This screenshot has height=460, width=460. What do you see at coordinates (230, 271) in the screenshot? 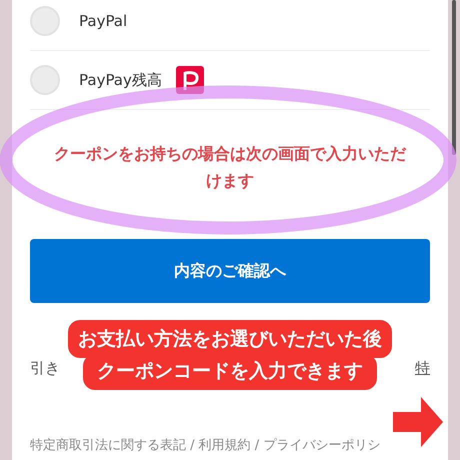
I see `confirm-button: 内容のご確認へ` at bounding box center [230, 271].